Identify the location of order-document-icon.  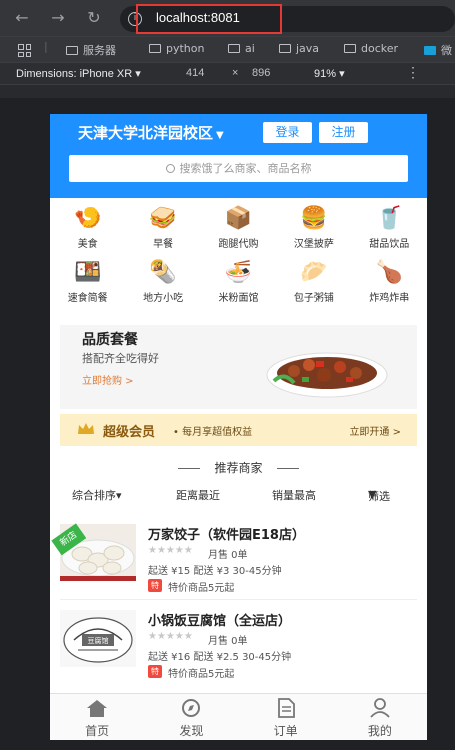
(286, 708).